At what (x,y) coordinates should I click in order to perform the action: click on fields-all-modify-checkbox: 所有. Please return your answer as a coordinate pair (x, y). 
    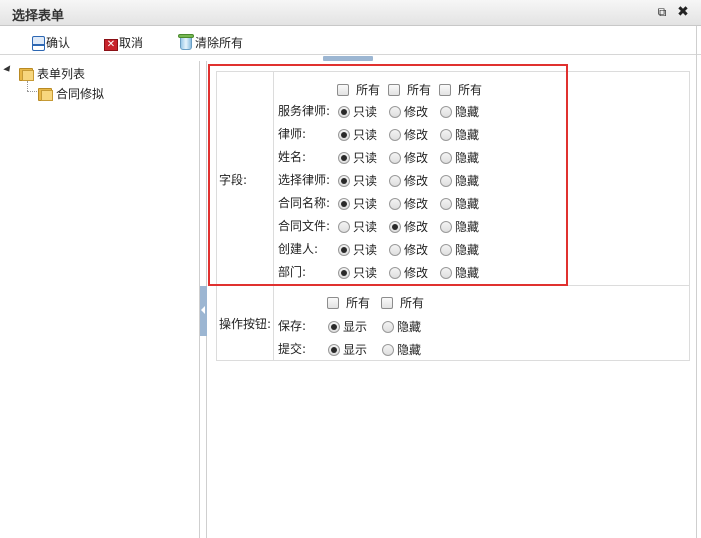
    Looking at the image, I should click on (409, 89).